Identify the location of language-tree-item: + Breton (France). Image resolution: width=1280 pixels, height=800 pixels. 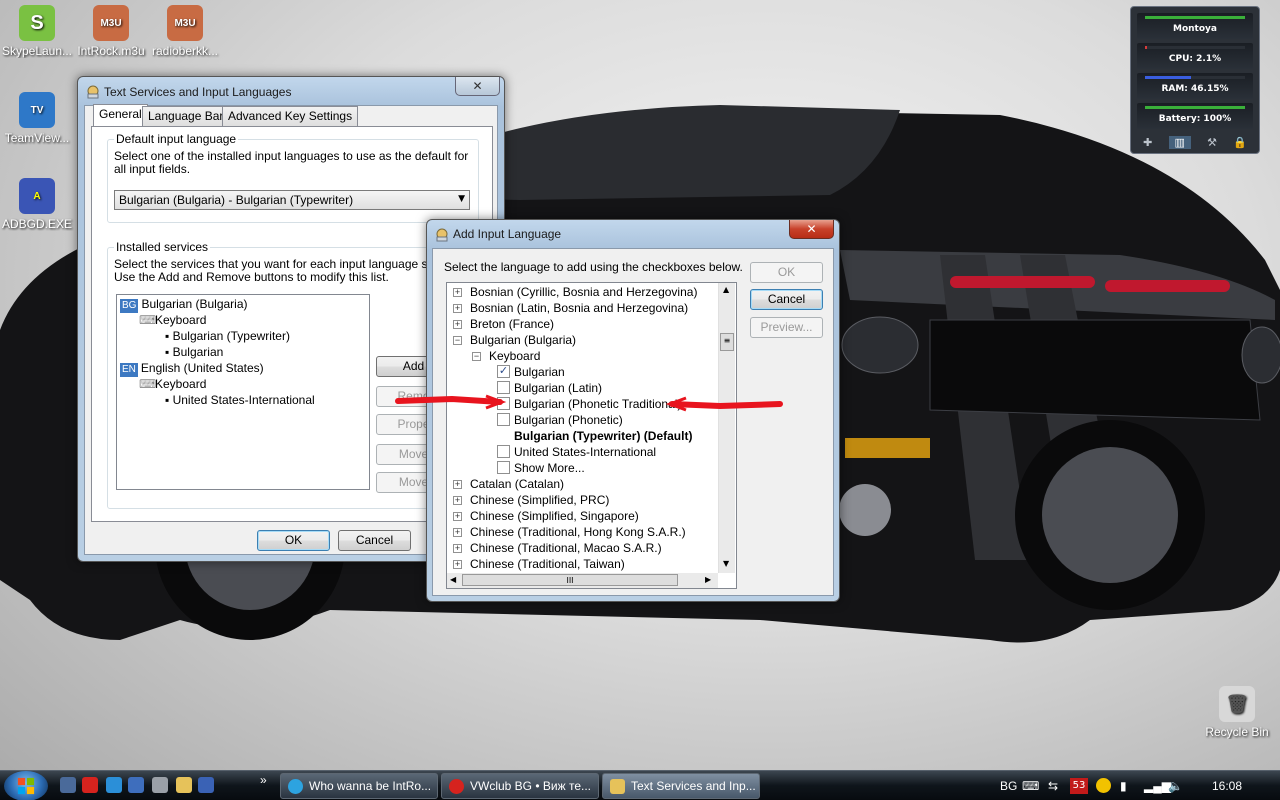
(581, 324).